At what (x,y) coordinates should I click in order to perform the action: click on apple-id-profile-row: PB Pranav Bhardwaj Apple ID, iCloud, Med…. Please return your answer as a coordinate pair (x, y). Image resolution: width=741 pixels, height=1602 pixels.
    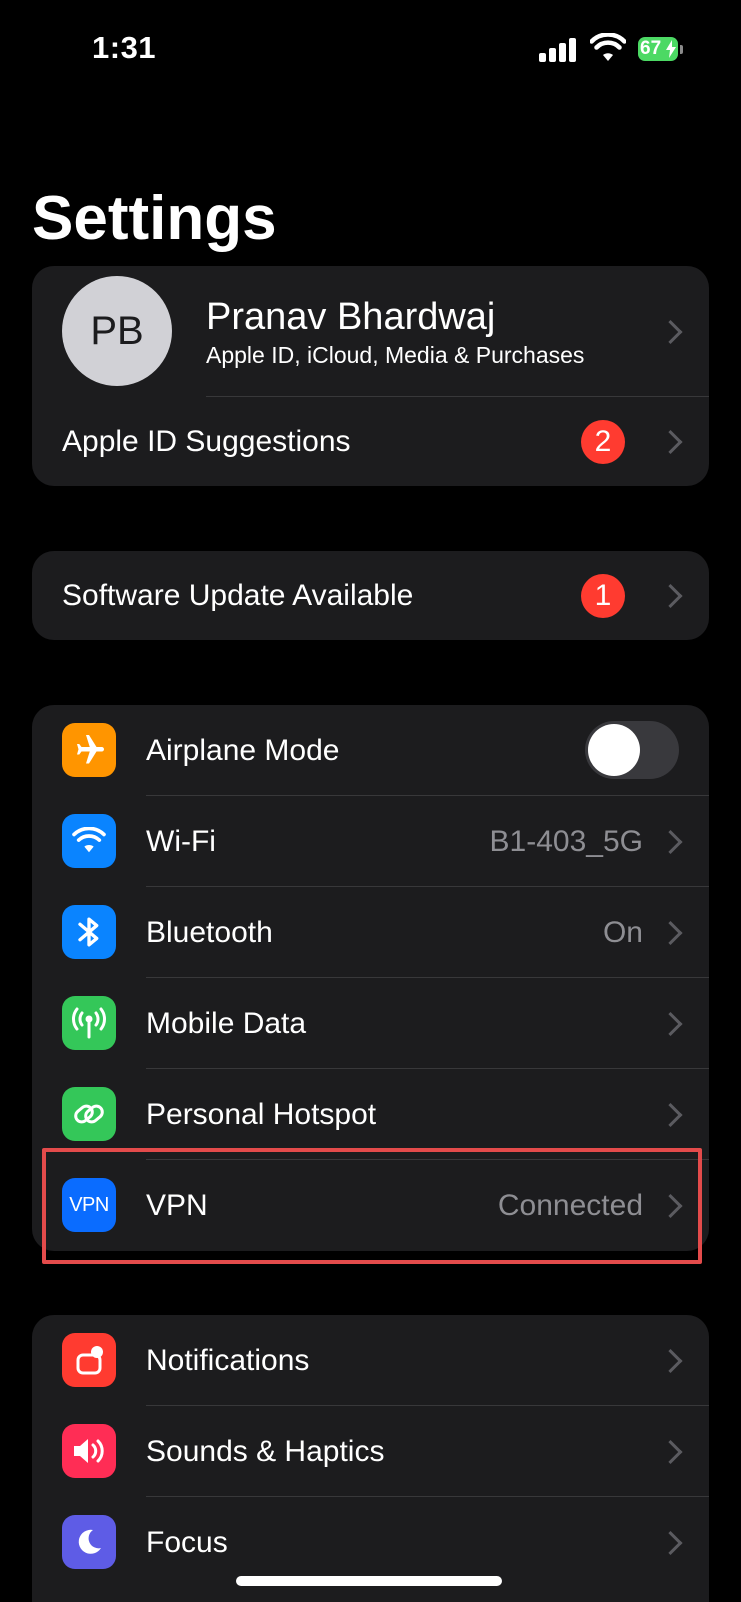
    Looking at the image, I should click on (370, 331).